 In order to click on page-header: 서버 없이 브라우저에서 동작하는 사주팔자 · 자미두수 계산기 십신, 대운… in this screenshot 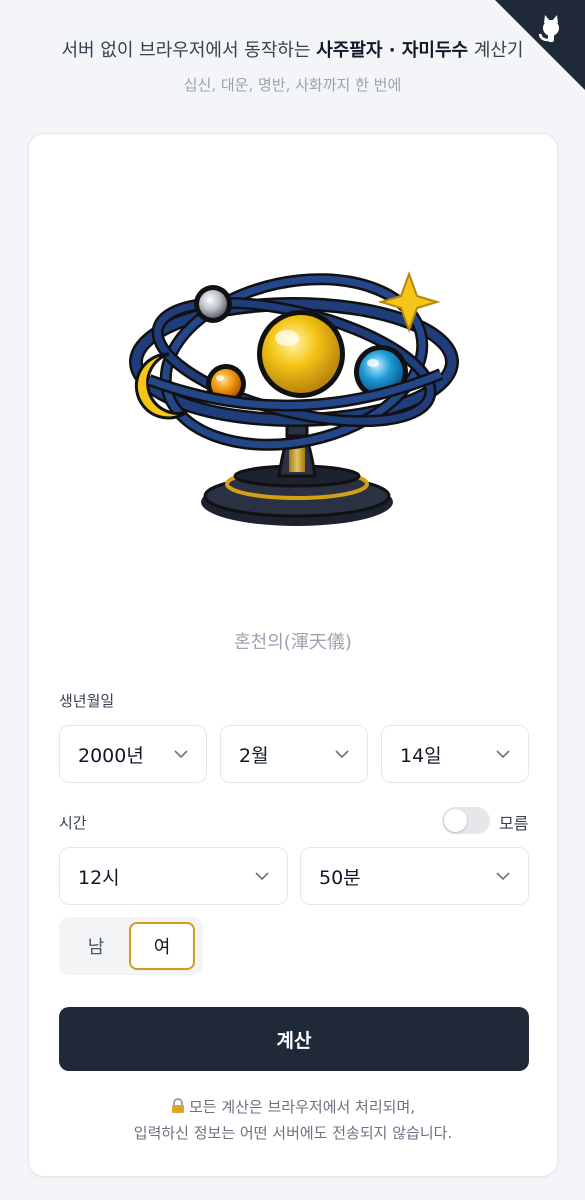, I will do `click(292, 65)`.